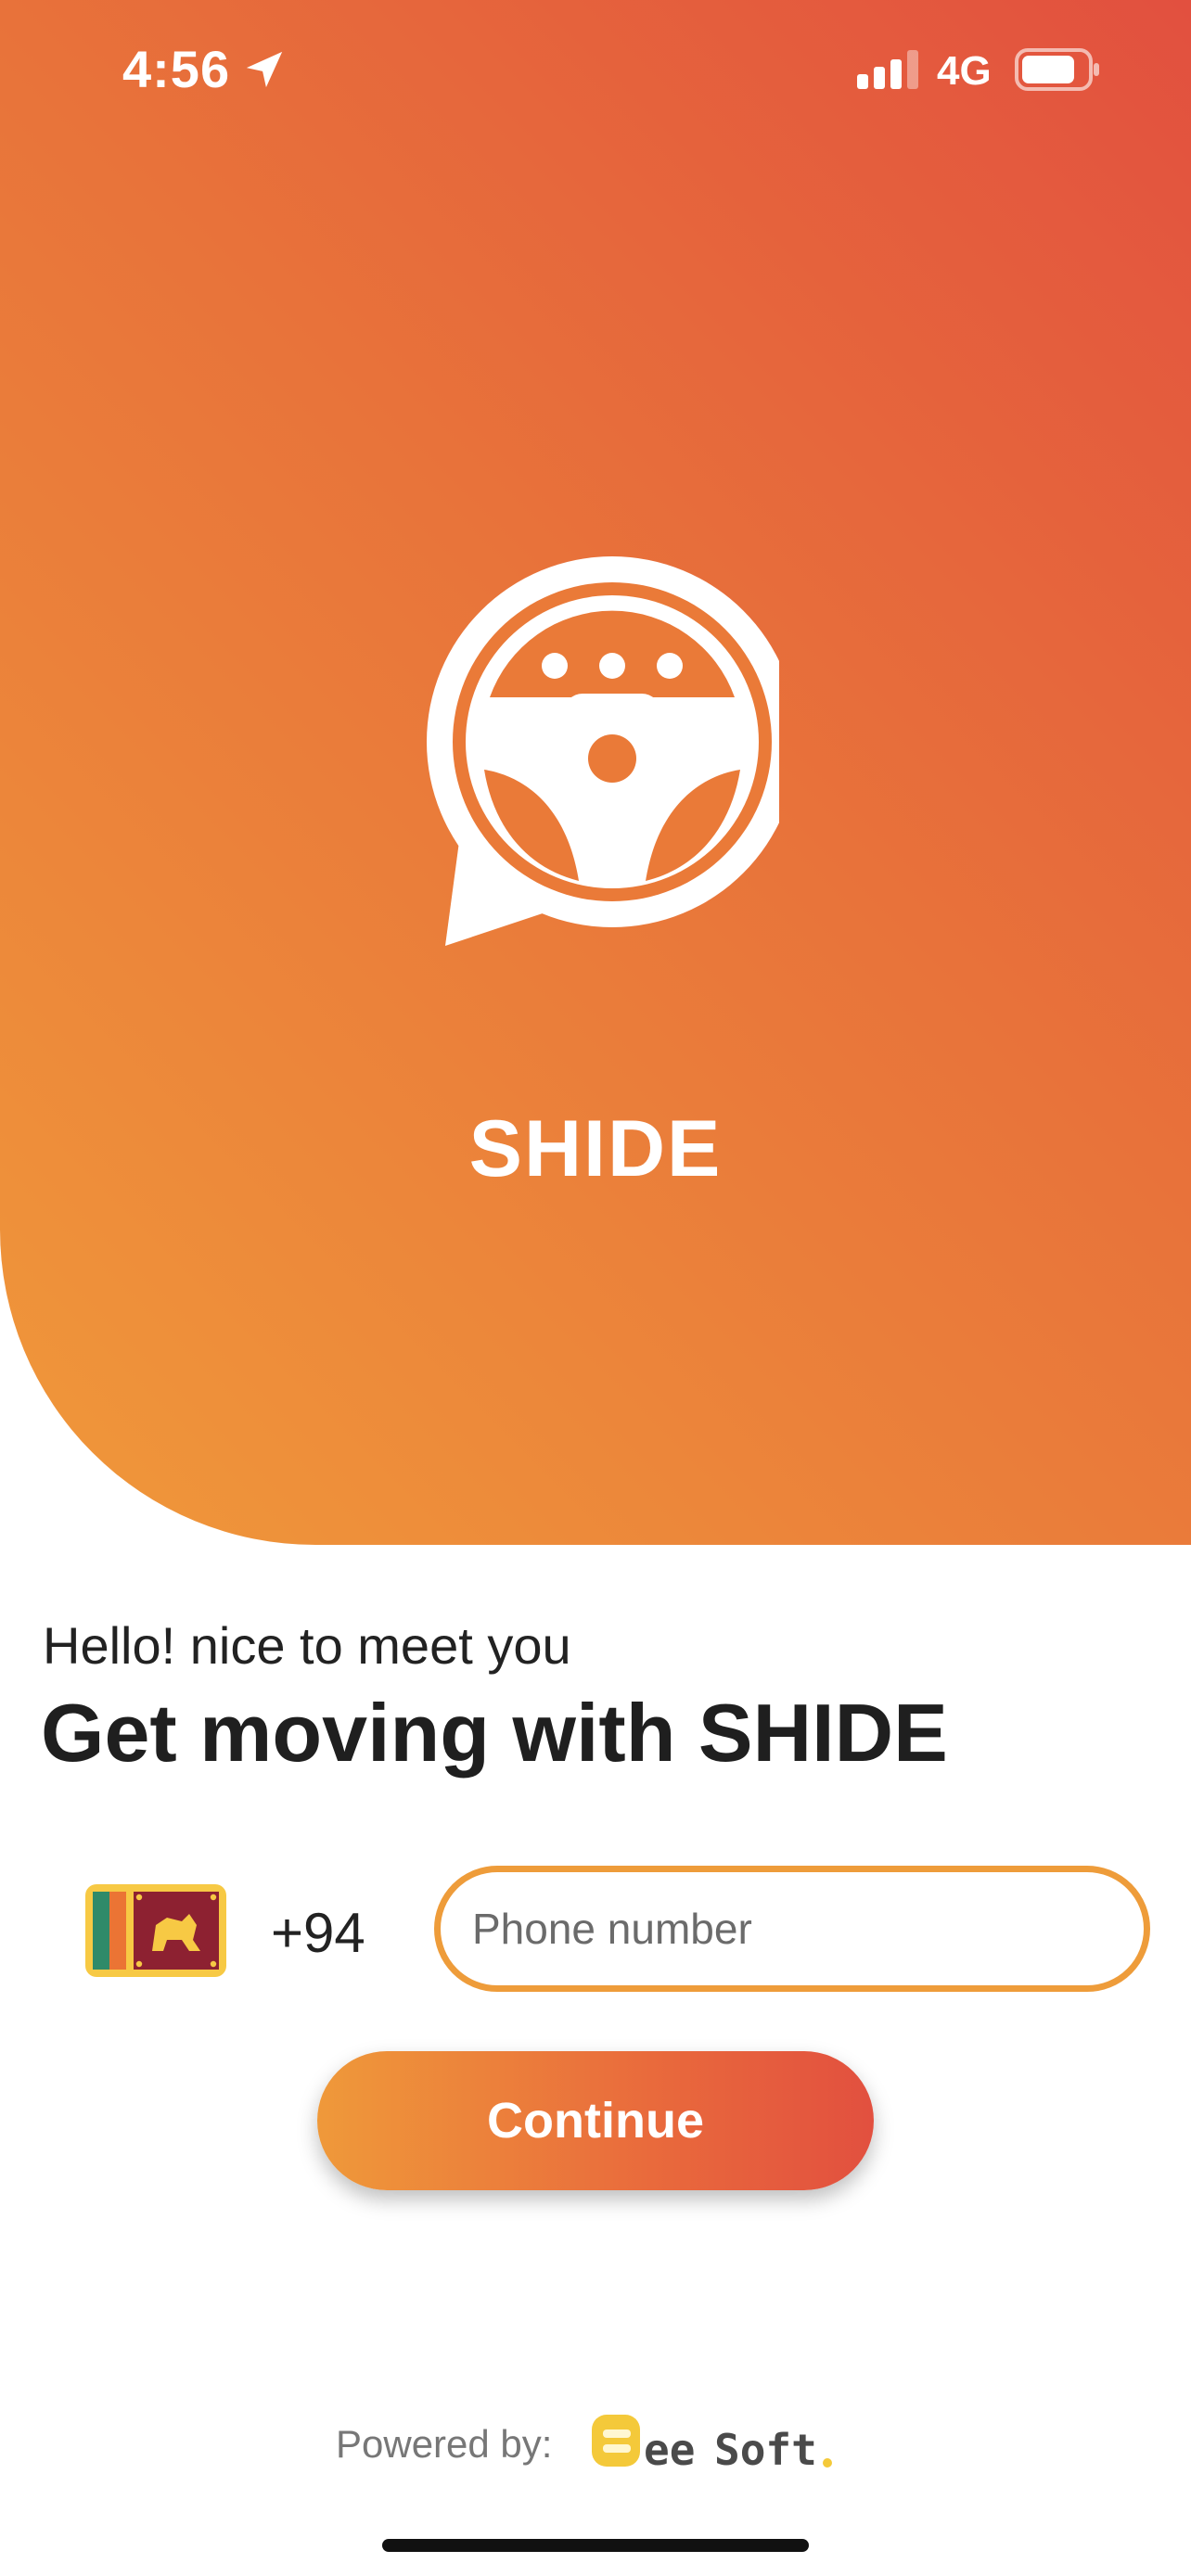 The image size is (1191, 2576). Describe the element at coordinates (595, 69) in the screenshot. I see `status-bar: 4:56 4G` at that location.